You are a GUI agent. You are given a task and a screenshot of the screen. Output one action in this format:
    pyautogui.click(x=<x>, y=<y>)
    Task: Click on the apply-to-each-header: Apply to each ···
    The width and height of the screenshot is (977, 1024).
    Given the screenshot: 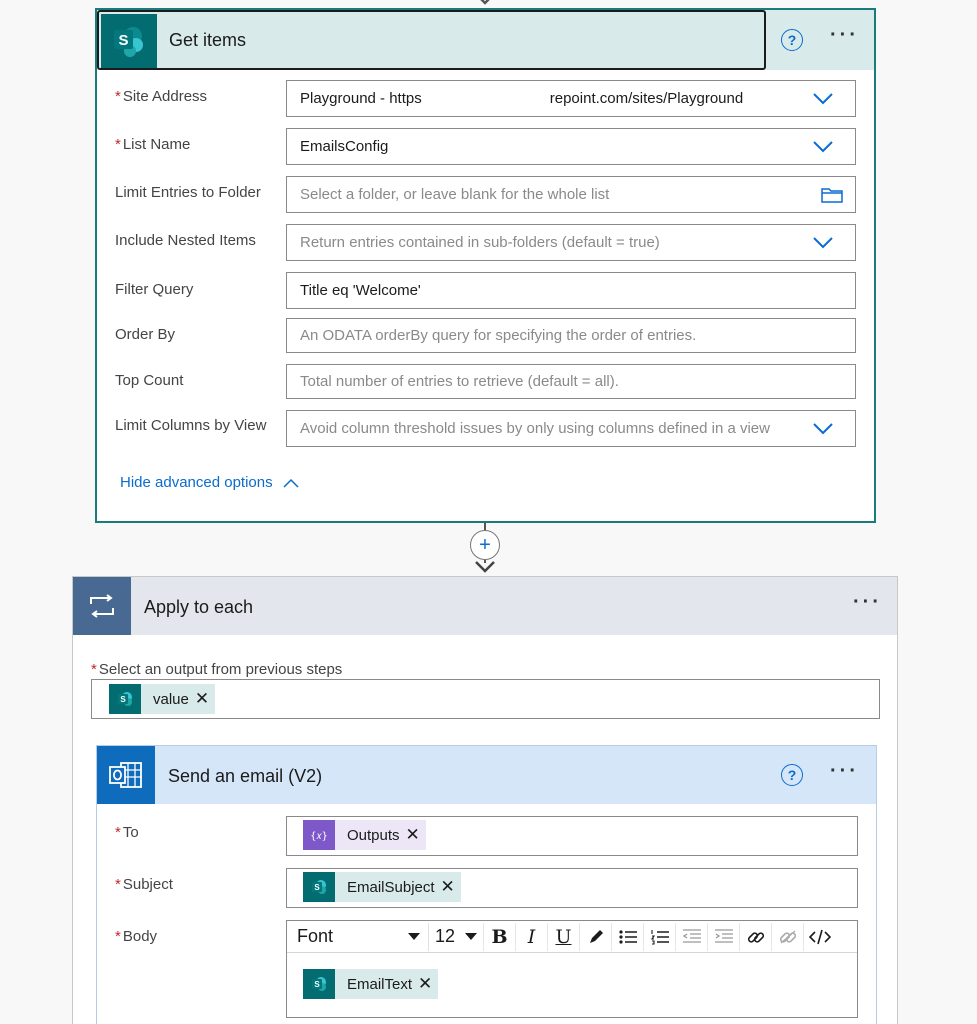 What is the action you would take?
    pyautogui.click(x=485, y=606)
    